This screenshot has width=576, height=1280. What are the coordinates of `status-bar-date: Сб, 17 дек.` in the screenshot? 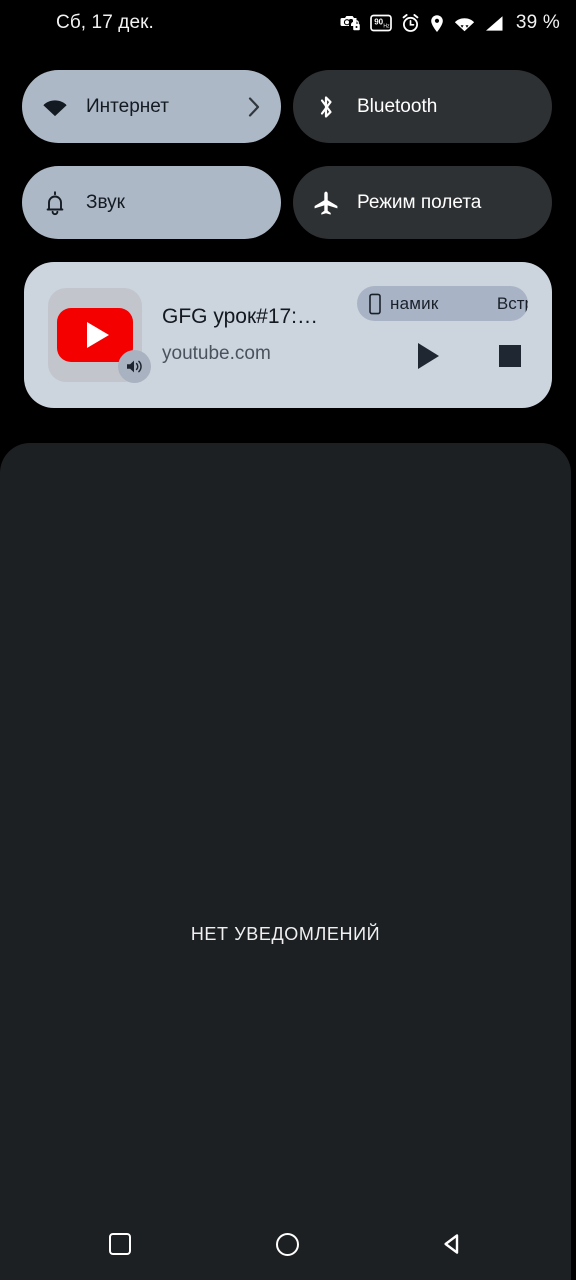 It's located at (105, 22).